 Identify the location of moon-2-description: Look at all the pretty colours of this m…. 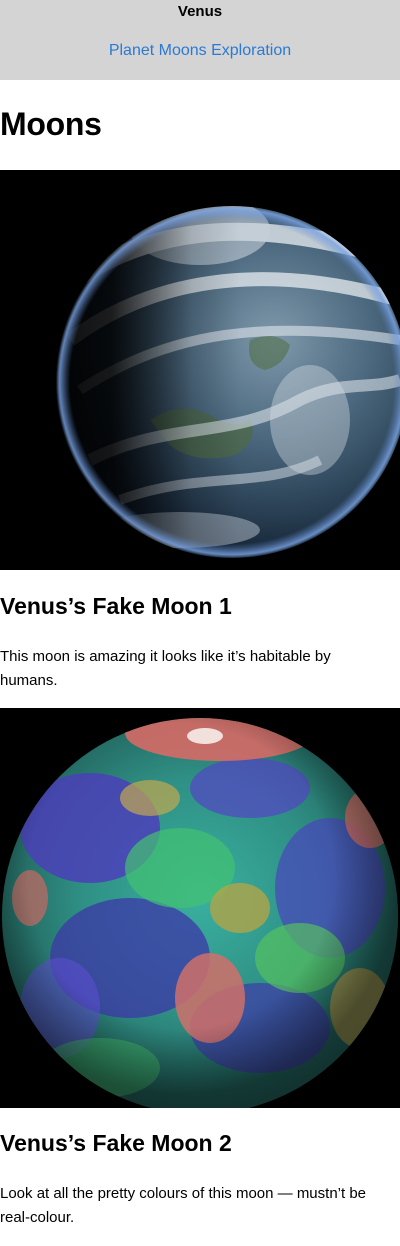
(183, 1205).